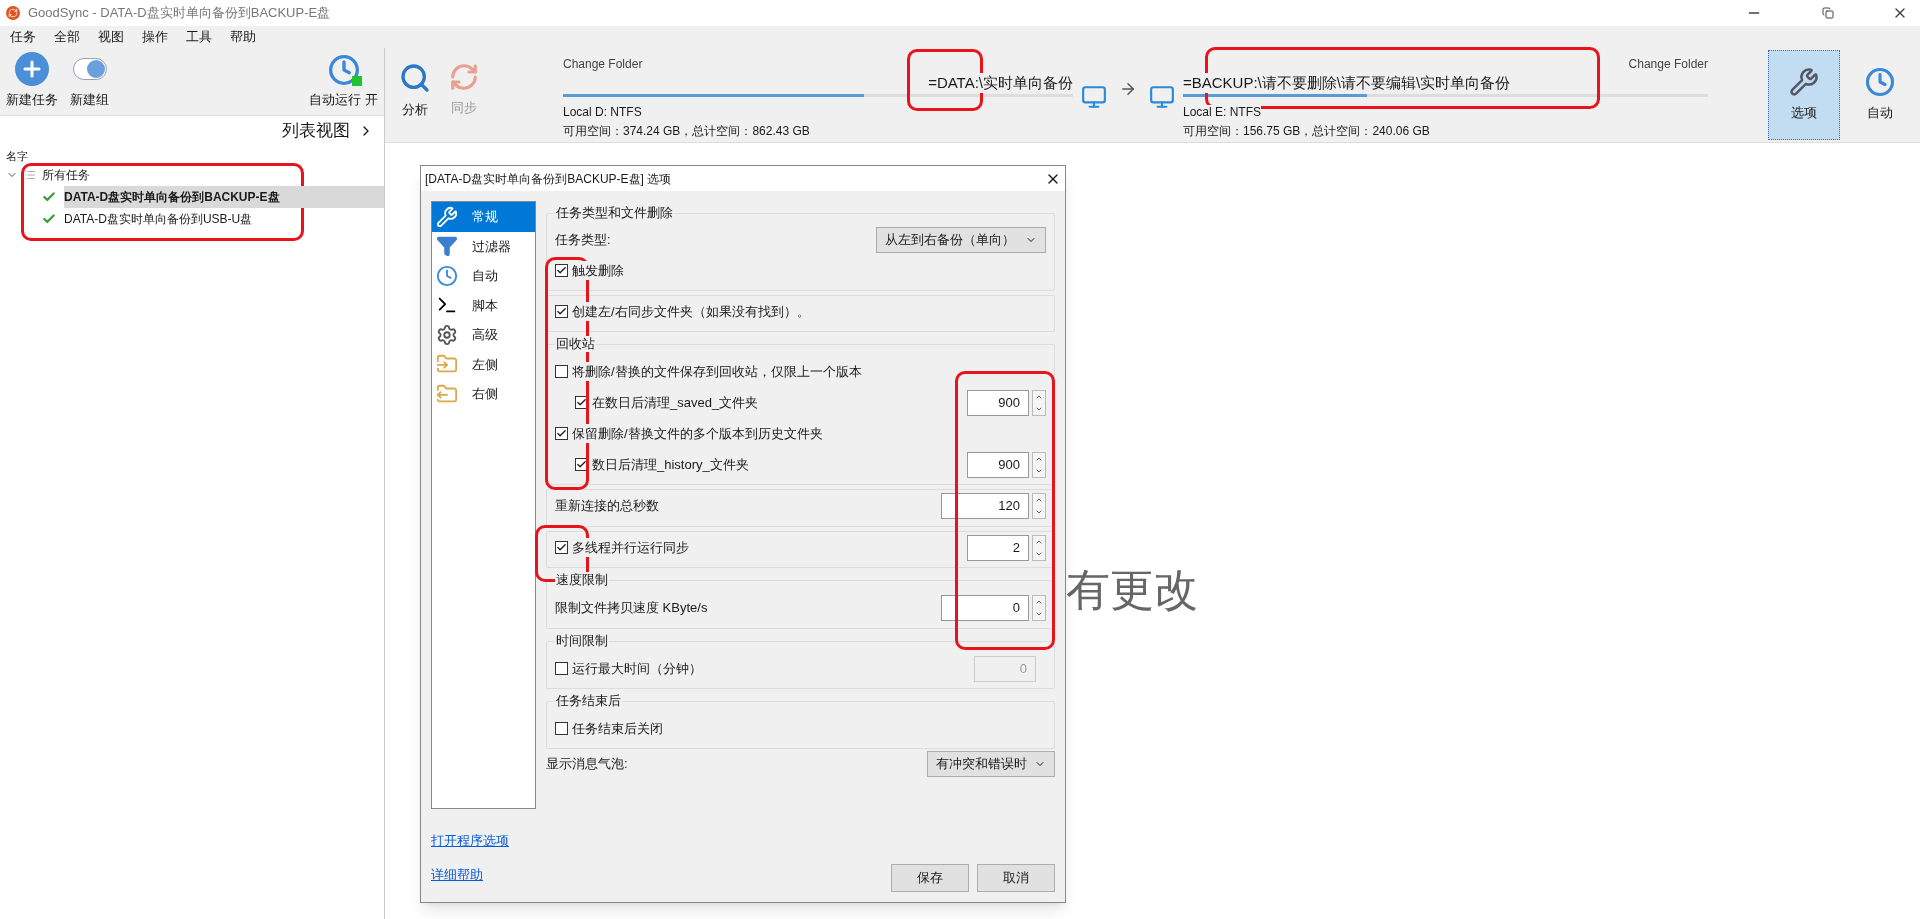 Image resolution: width=1920 pixels, height=919 pixels. What do you see at coordinates (602, 112) in the screenshot?
I see `drive-label: Local D: NTFS` at bounding box center [602, 112].